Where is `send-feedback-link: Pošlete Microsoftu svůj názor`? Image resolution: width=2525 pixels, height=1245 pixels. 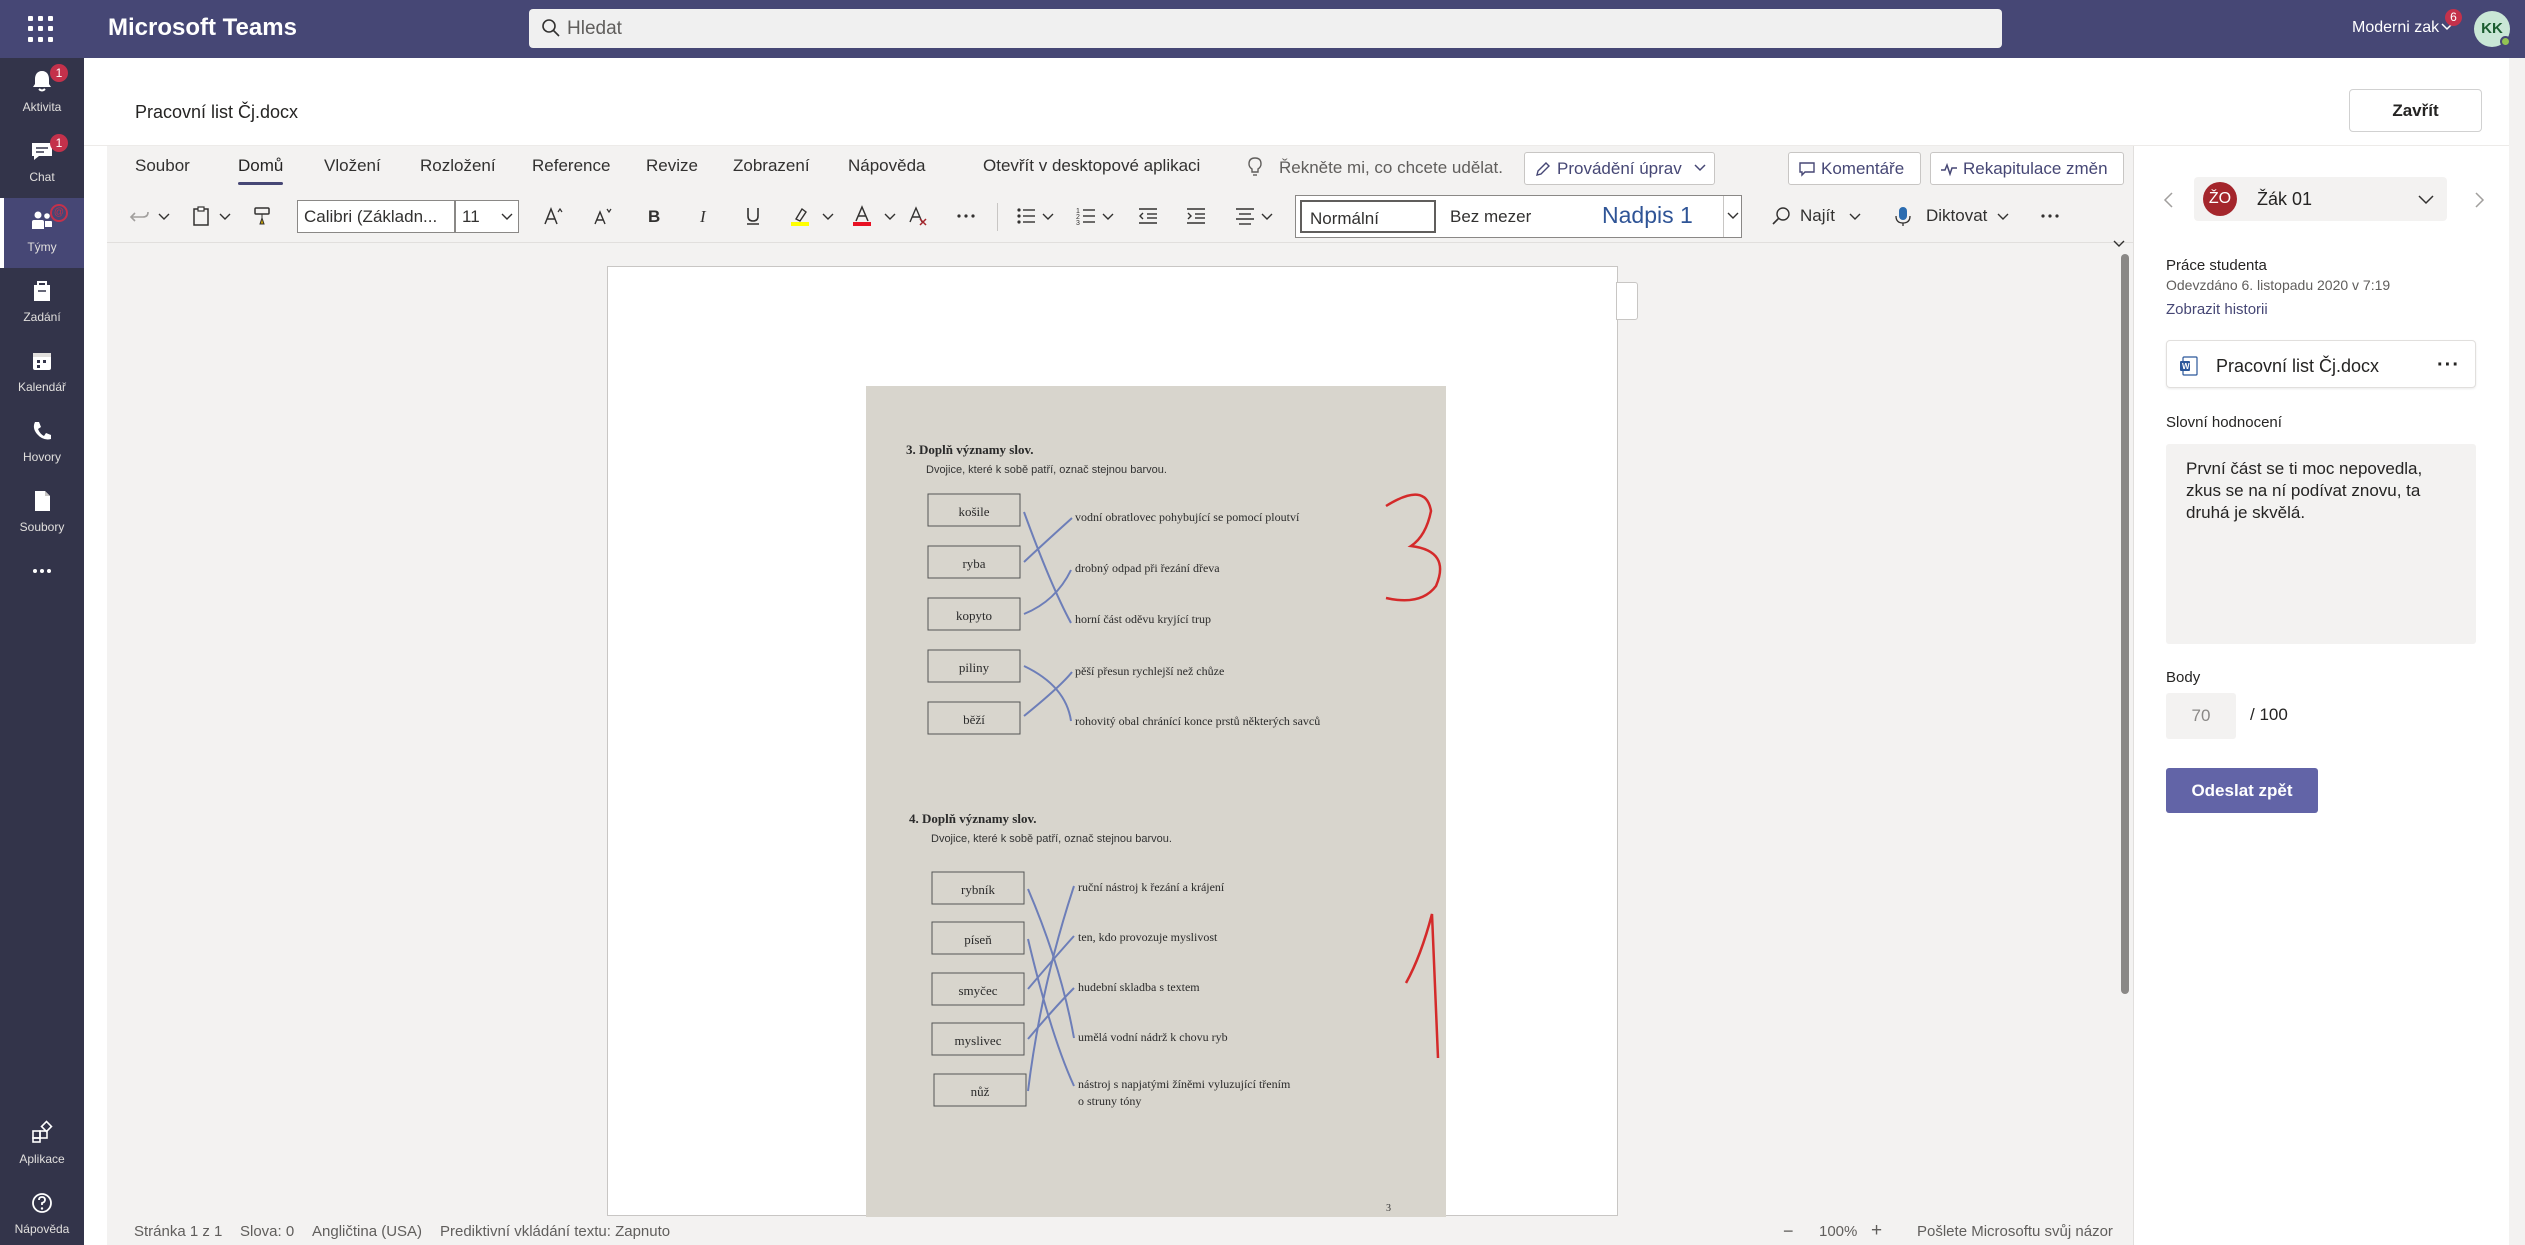
send-feedback-link: Pošlete Microsoftu svůj názor is located at coordinates (2015, 1231).